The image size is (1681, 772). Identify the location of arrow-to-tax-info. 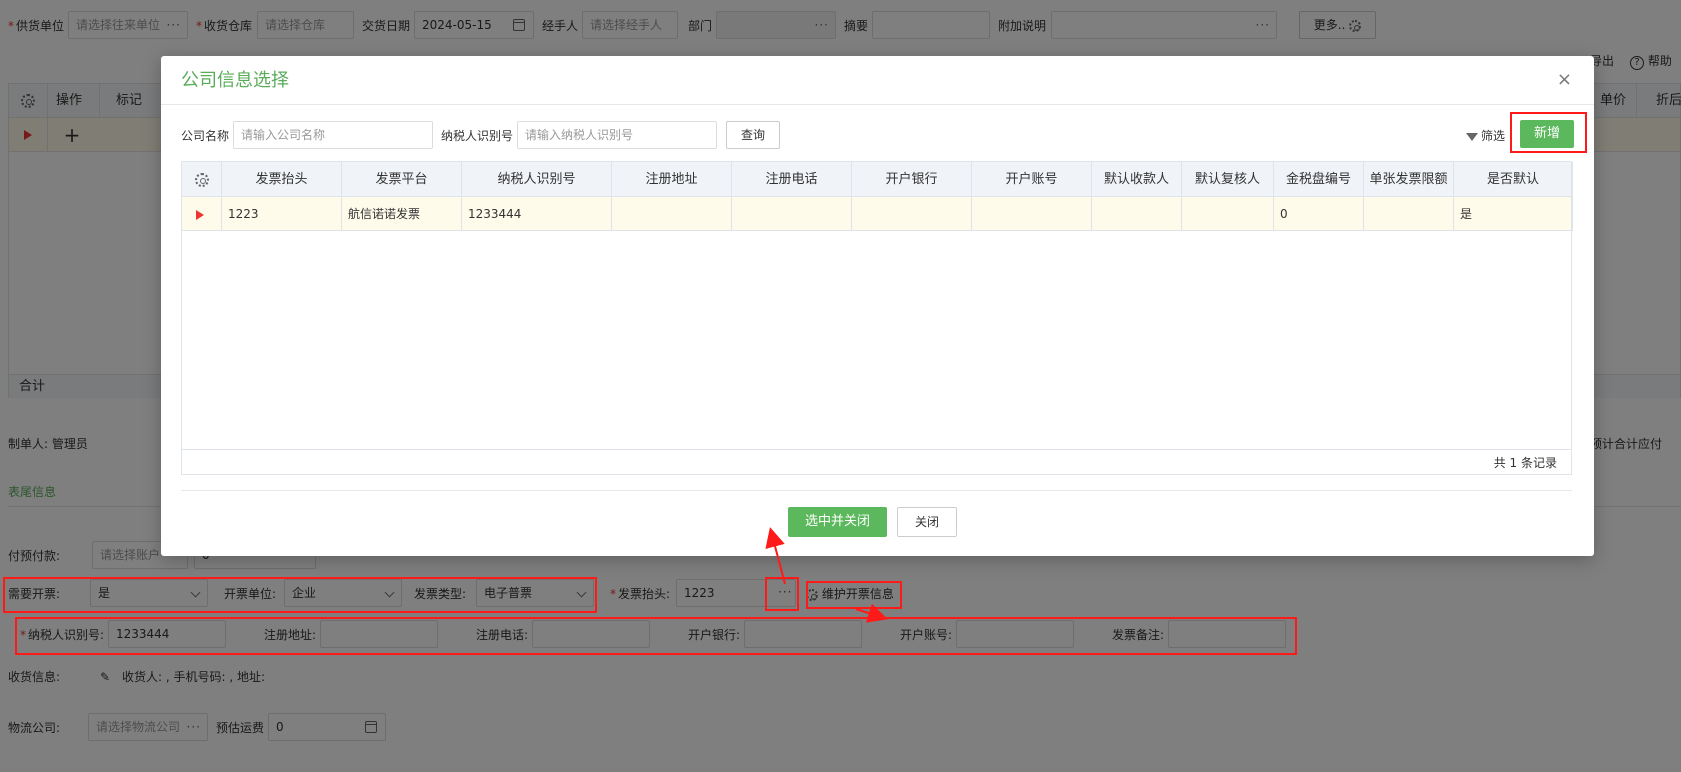
(871, 613).